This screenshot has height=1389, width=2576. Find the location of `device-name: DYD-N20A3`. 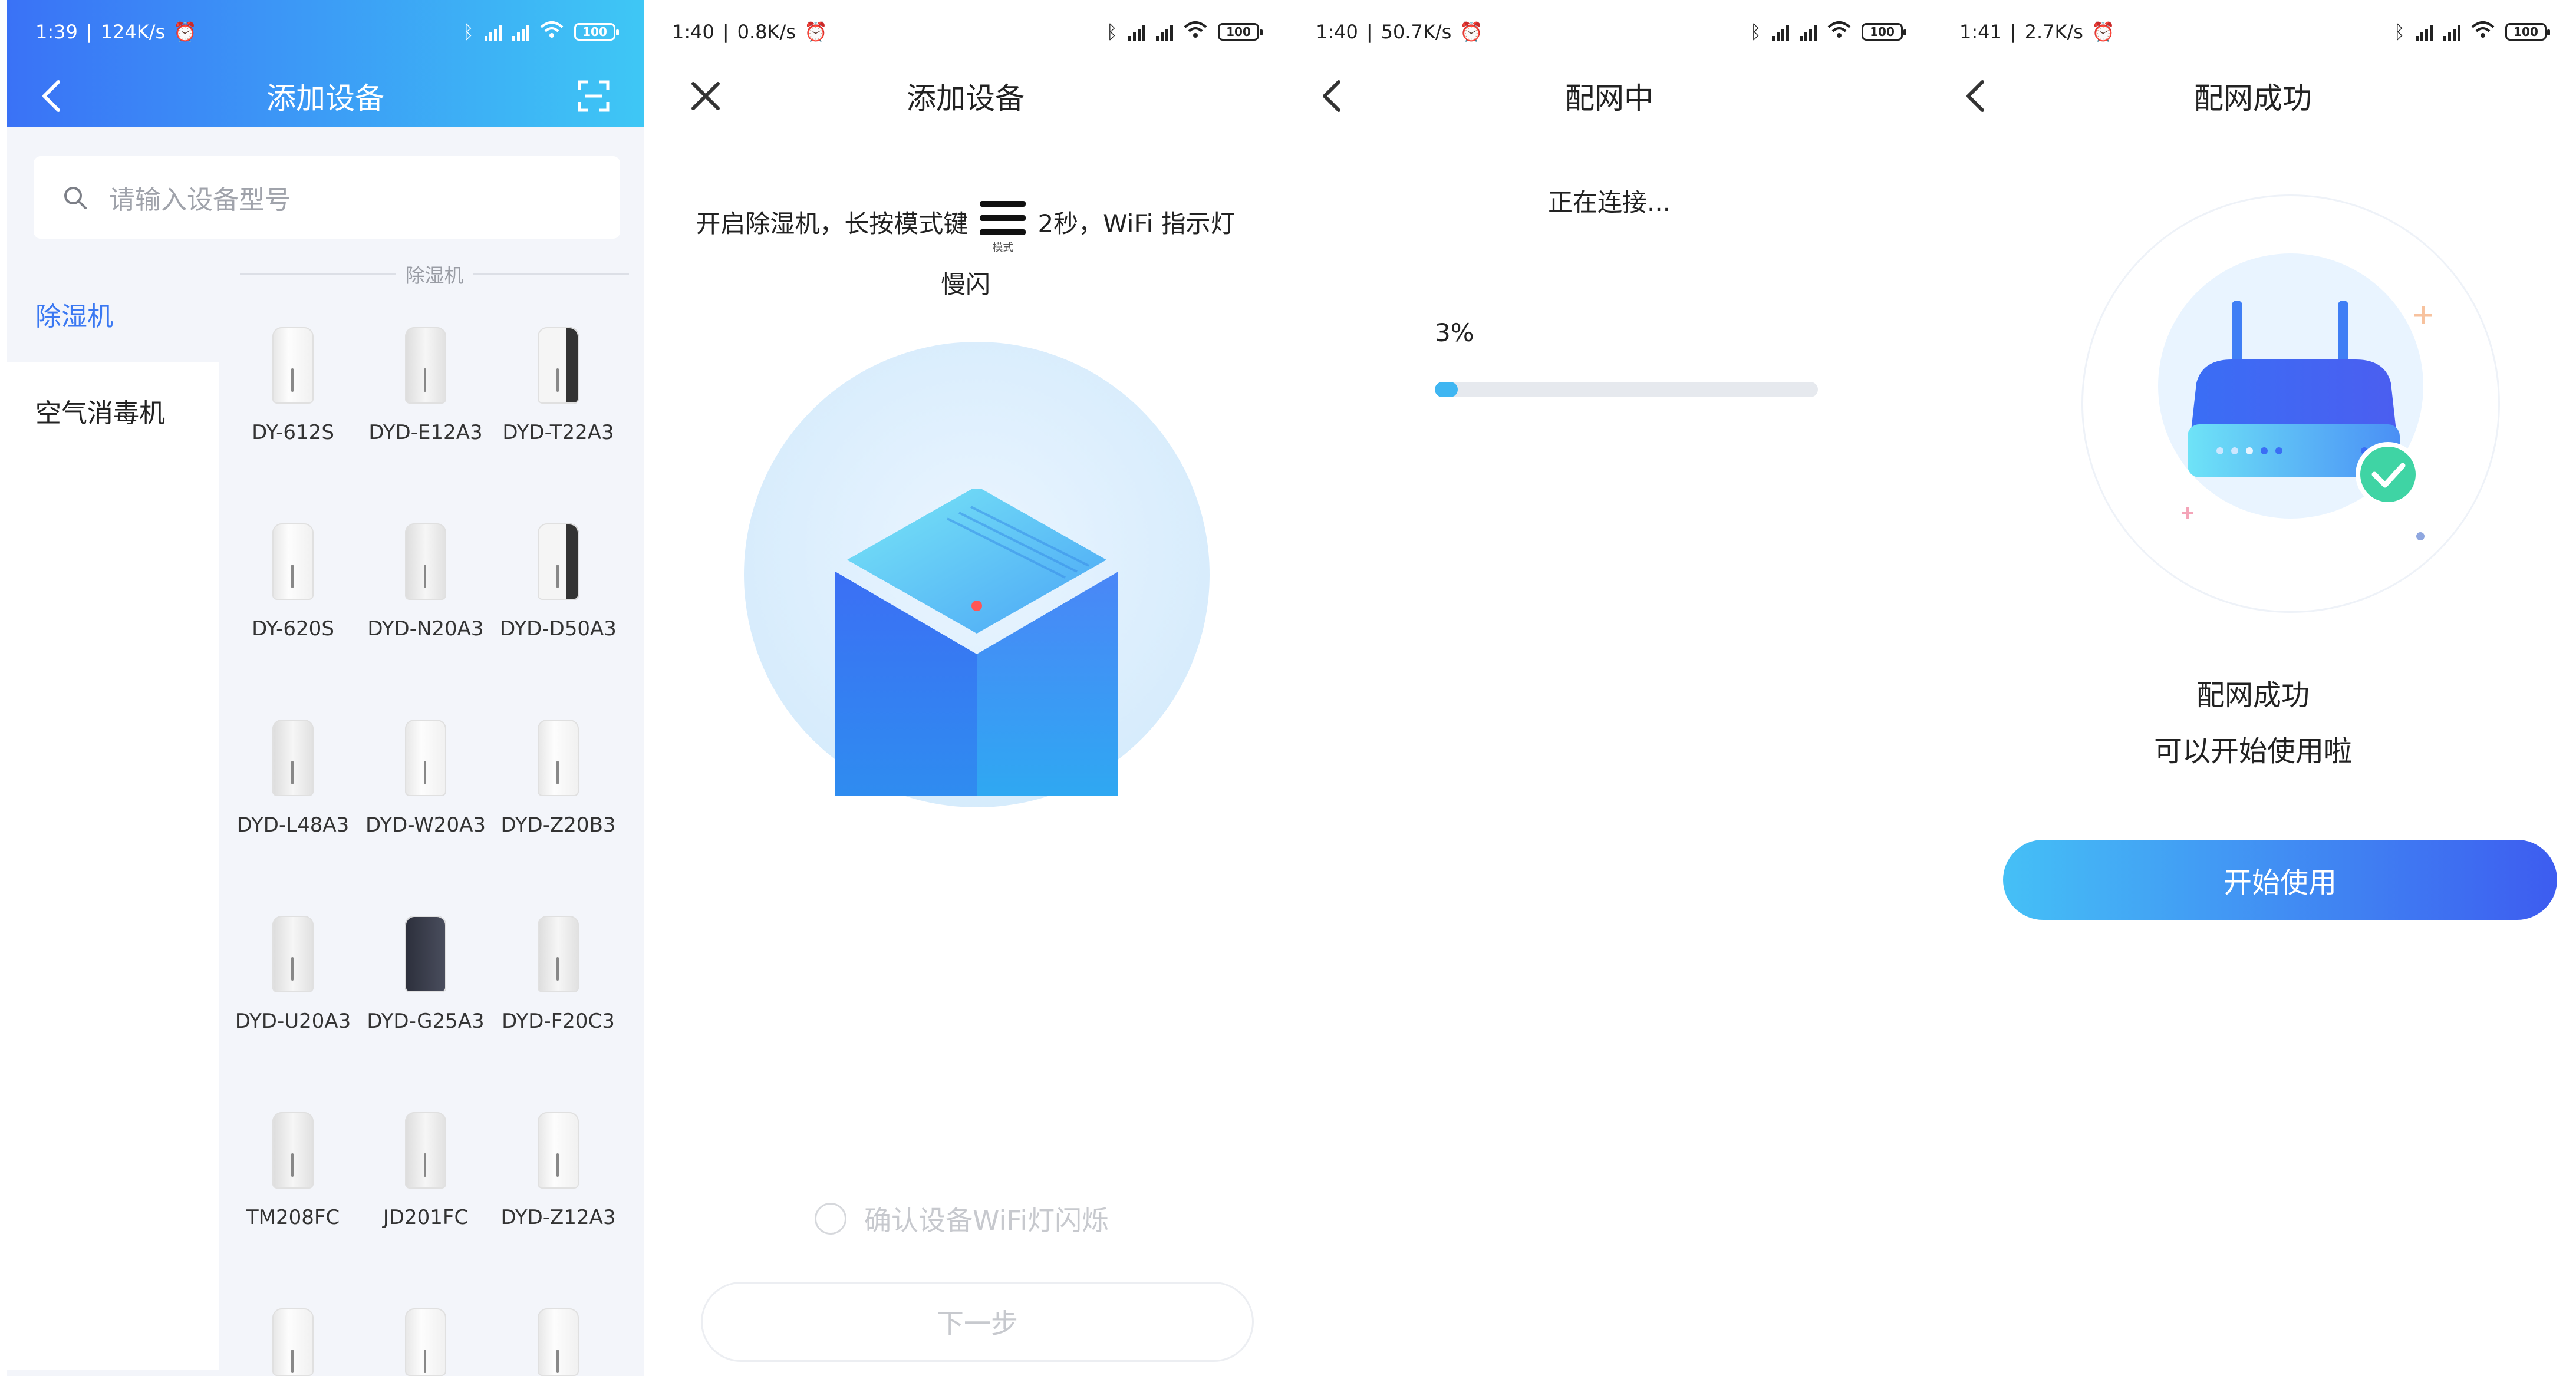

device-name: DYD-N20A3 is located at coordinates (425, 629).